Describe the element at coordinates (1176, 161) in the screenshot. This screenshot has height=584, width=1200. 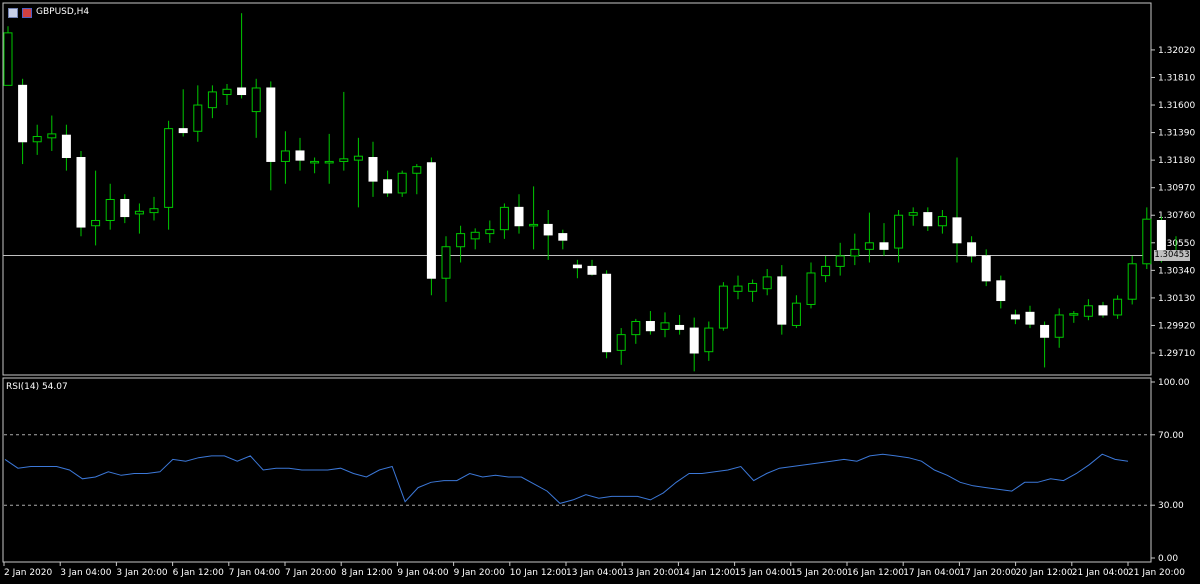
I see `price-tick-label: 1.31180` at that location.